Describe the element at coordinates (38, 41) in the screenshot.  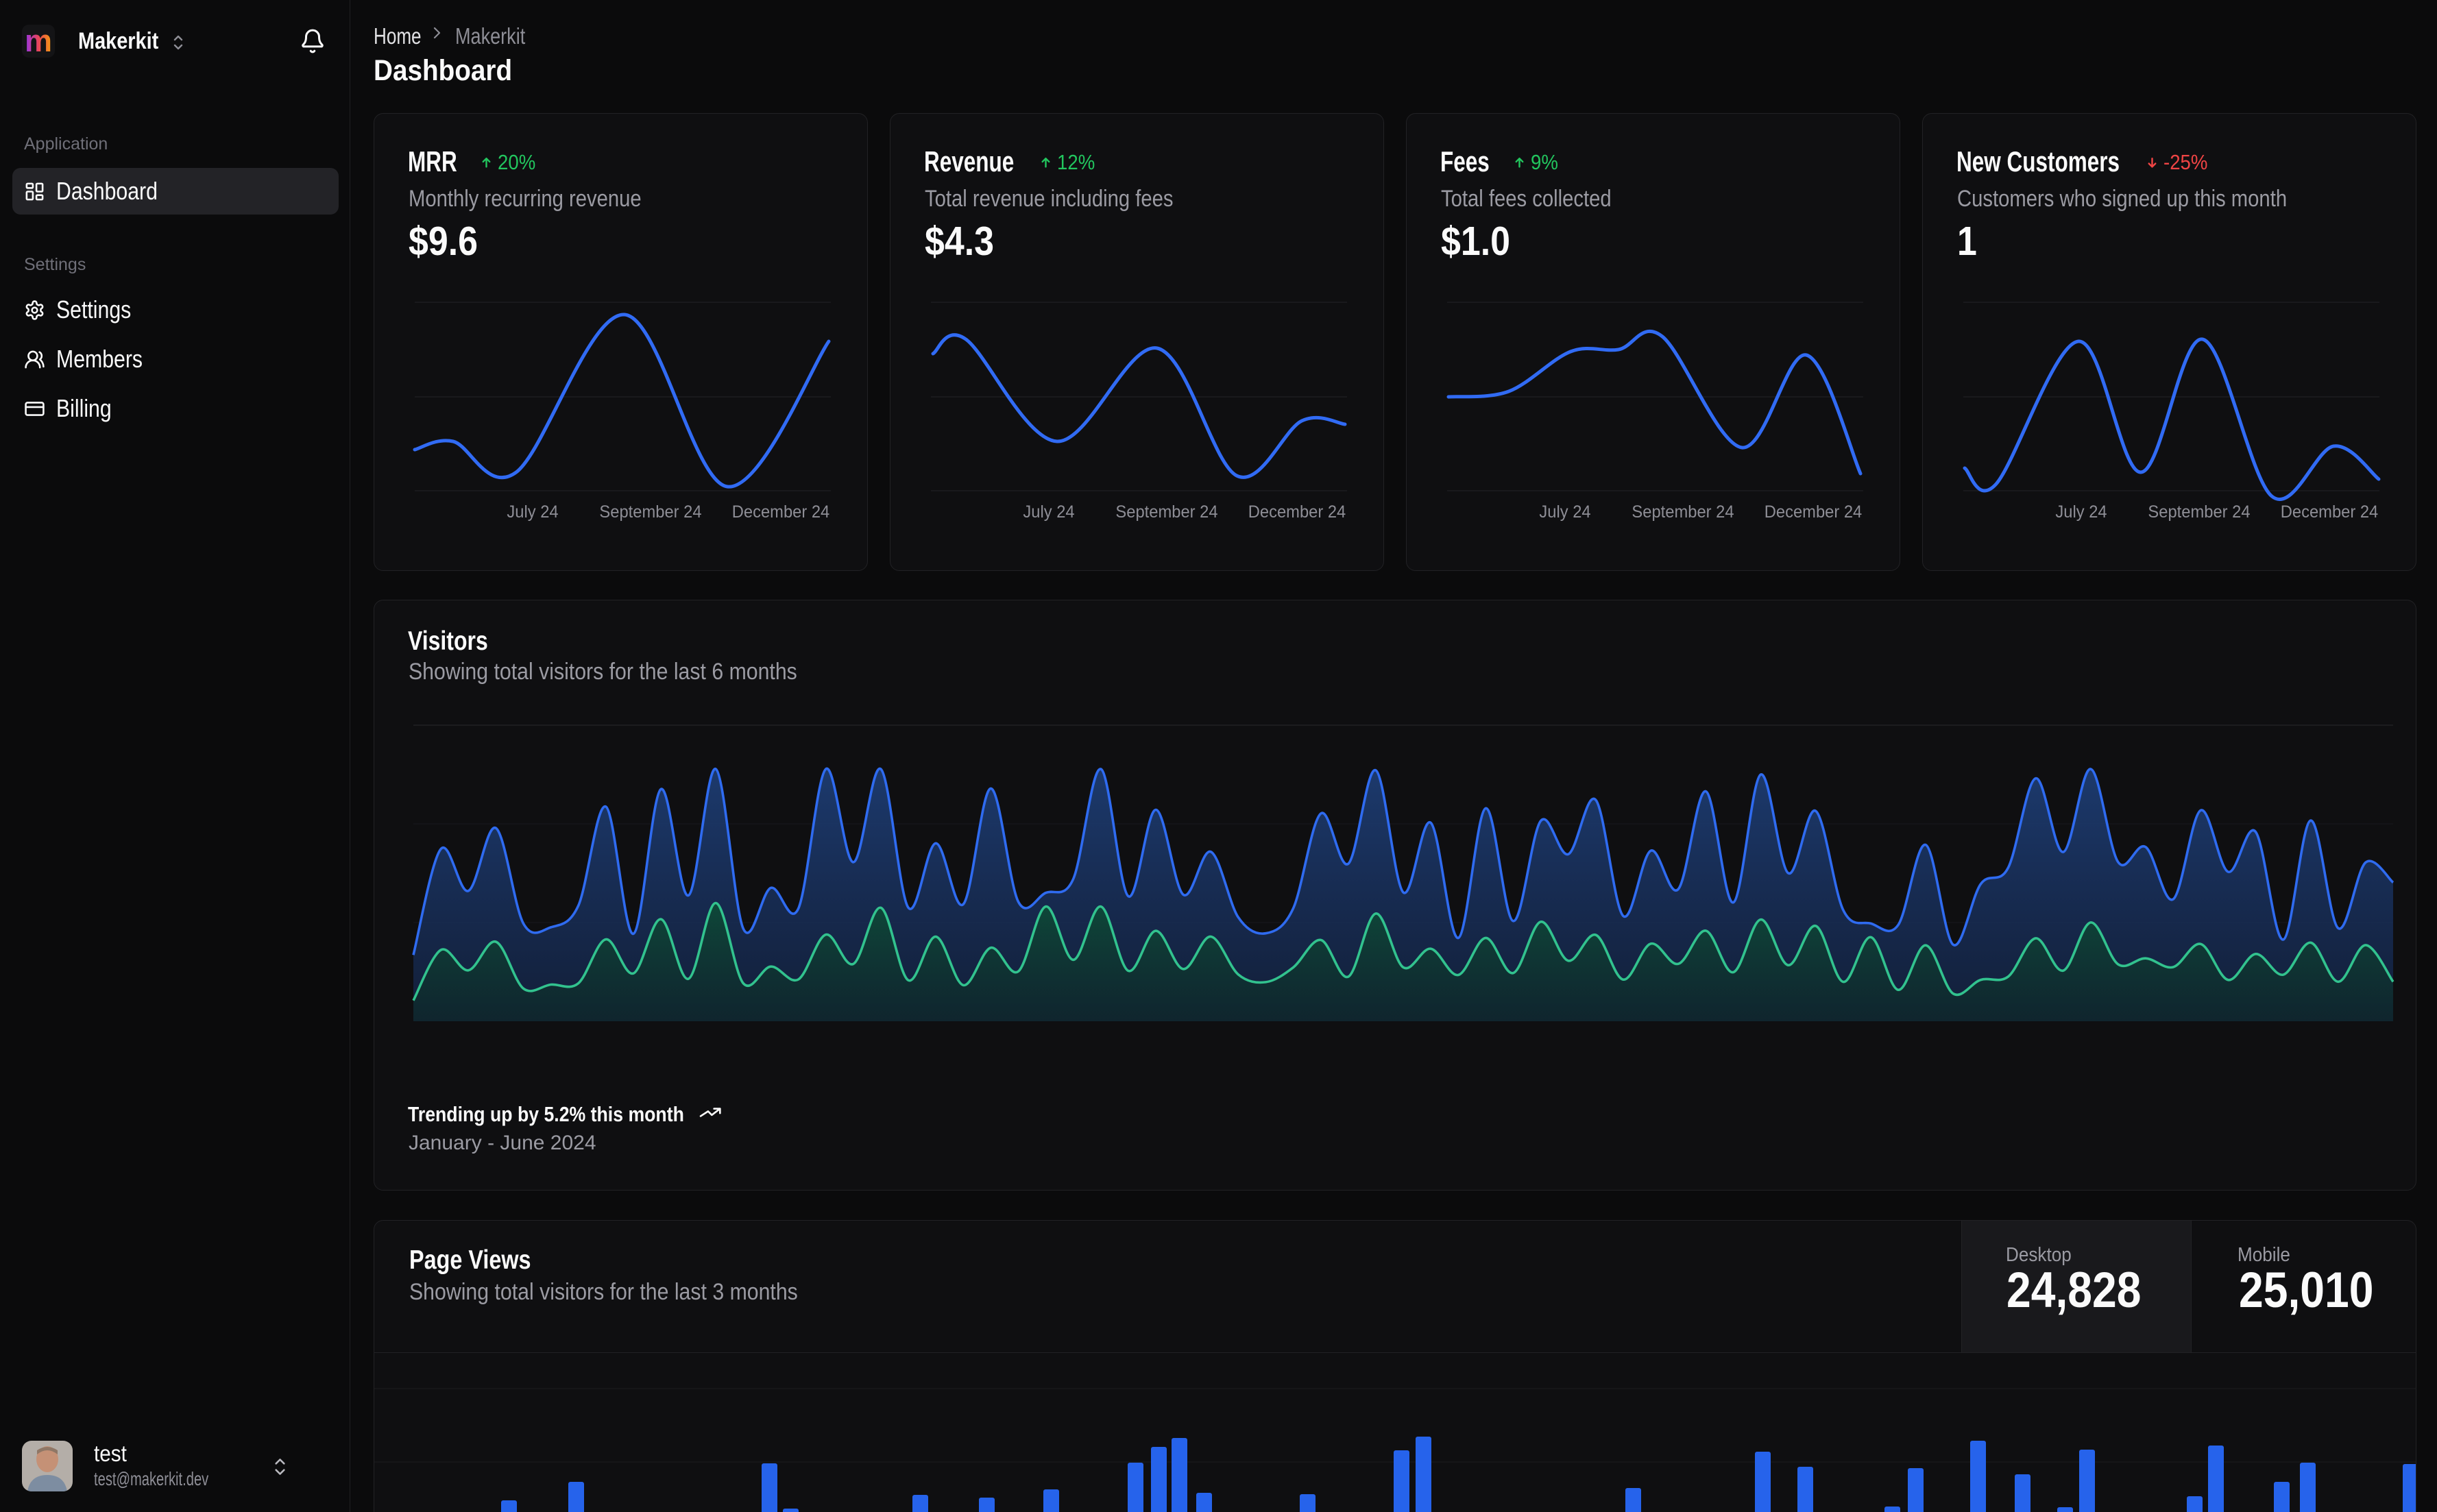
I see `svg-text: m` at that location.